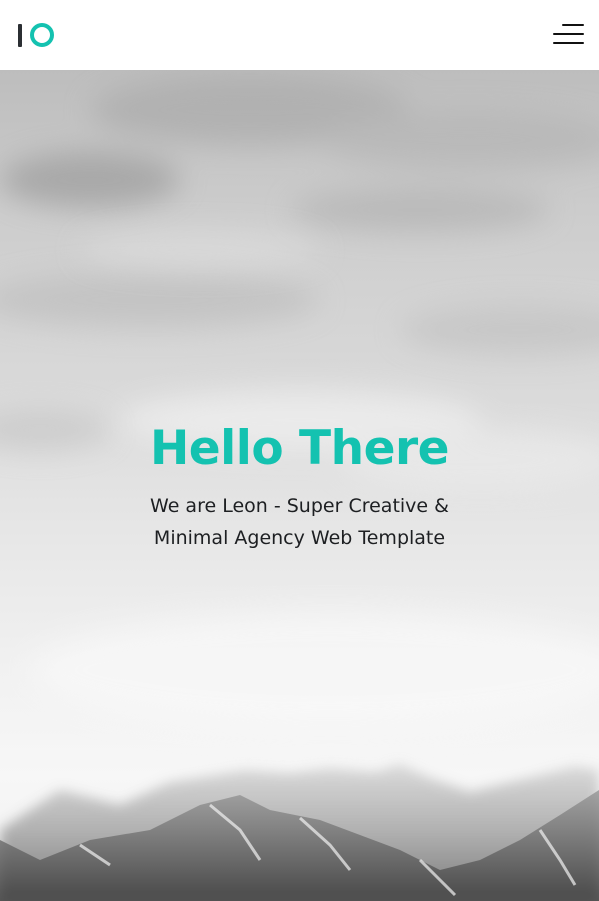 Image resolution: width=599 pixels, height=901 pixels. Describe the element at coordinates (20, 35) in the screenshot. I see `logo-bar-mark` at that location.